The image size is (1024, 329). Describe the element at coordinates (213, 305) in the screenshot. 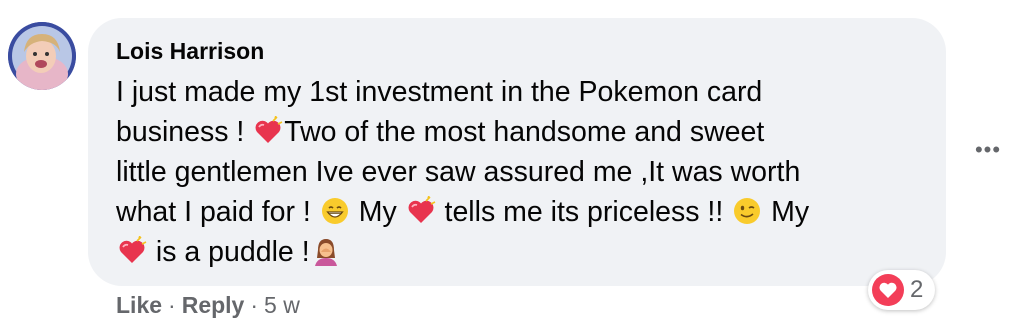

I see `reply-button: Reply` at that location.